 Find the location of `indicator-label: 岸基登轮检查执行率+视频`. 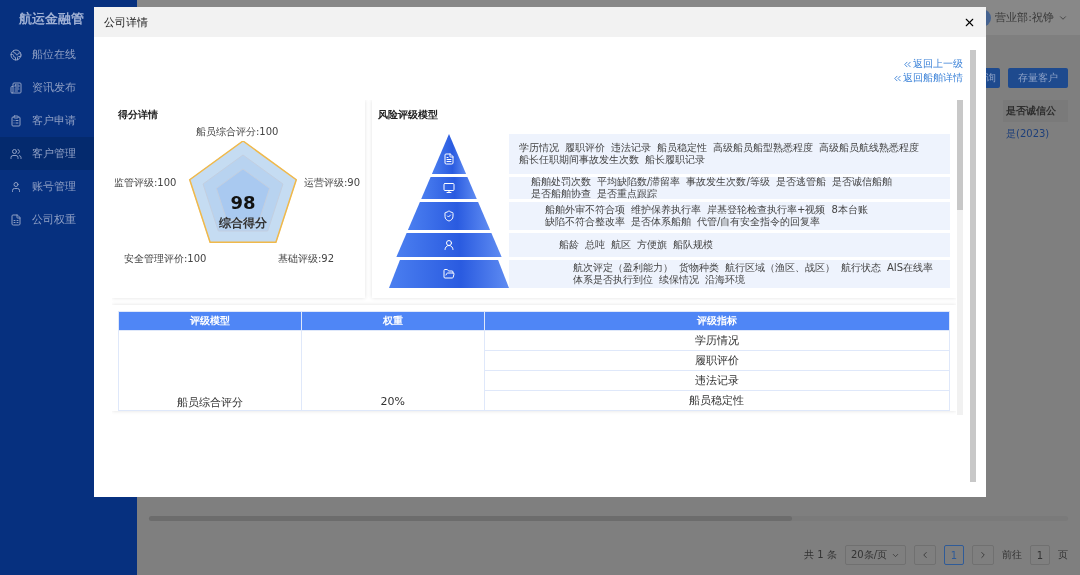

indicator-label: 岸基登轮检查执行率+视频 is located at coordinates (766, 210).